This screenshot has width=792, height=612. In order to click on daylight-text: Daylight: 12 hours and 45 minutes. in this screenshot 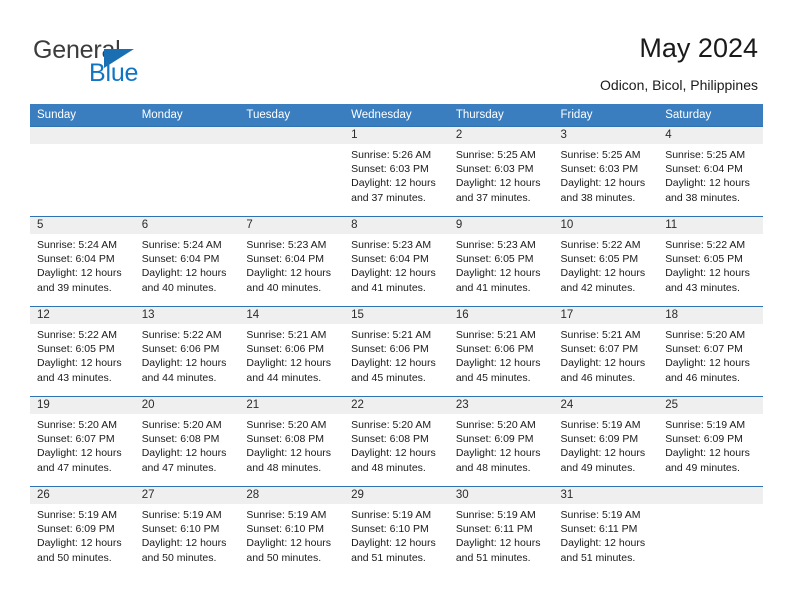, I will do `click(393, 370)`.